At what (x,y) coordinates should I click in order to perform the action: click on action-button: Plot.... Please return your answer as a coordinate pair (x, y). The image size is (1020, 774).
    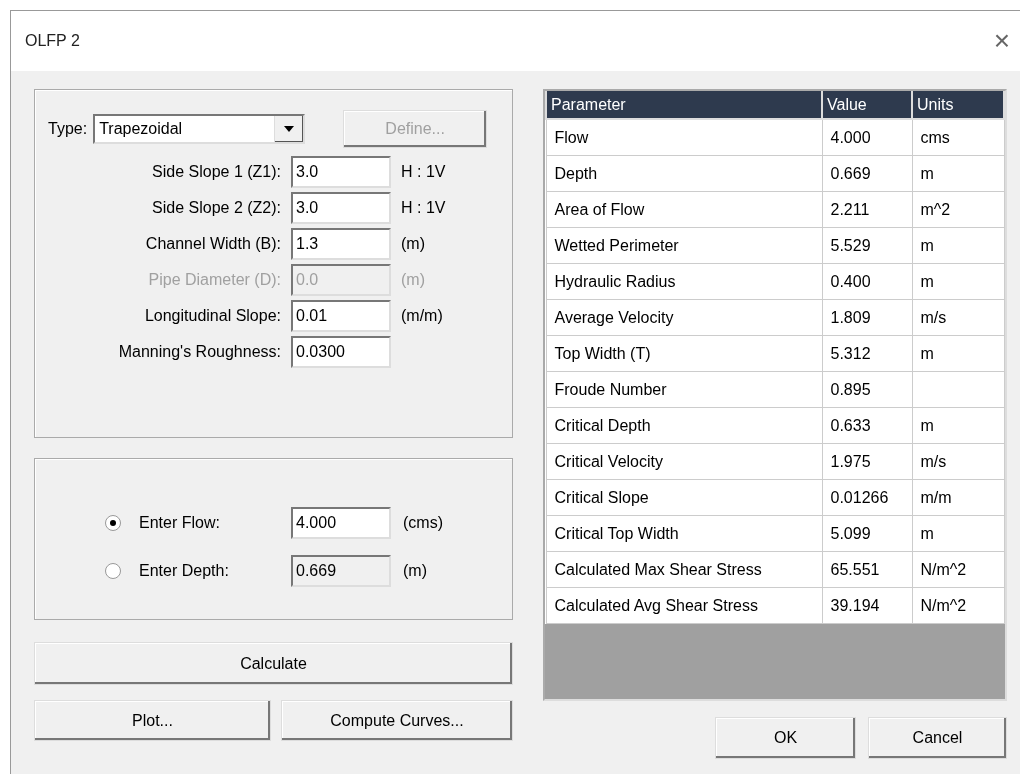
    Looking at the image, I should click on (152, 720).